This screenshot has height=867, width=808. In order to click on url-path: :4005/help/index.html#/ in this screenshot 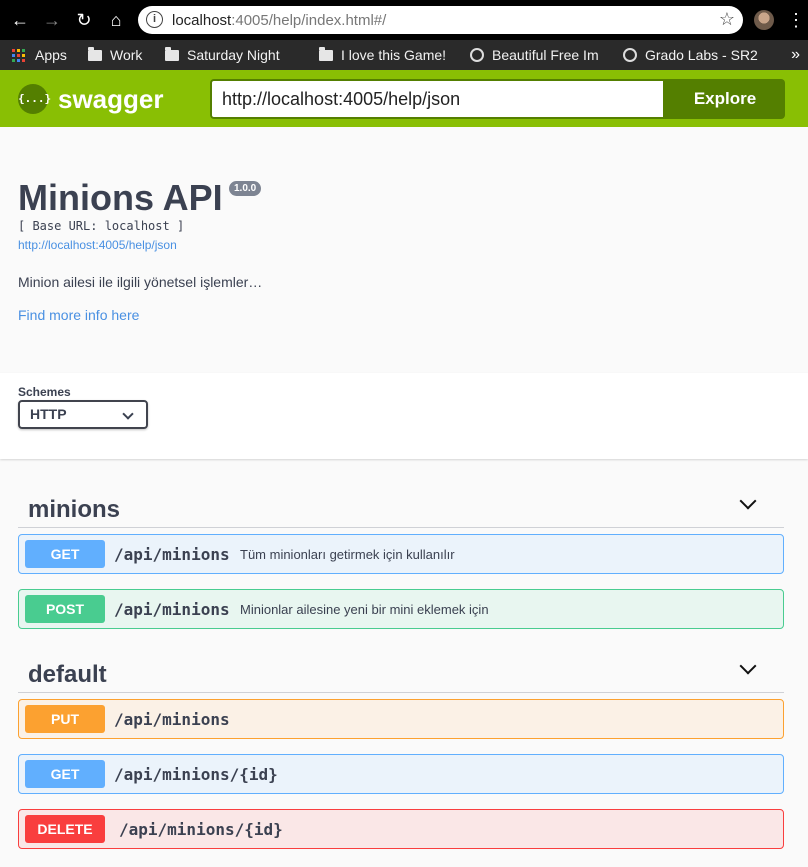, I will do `click(309, 20)`.